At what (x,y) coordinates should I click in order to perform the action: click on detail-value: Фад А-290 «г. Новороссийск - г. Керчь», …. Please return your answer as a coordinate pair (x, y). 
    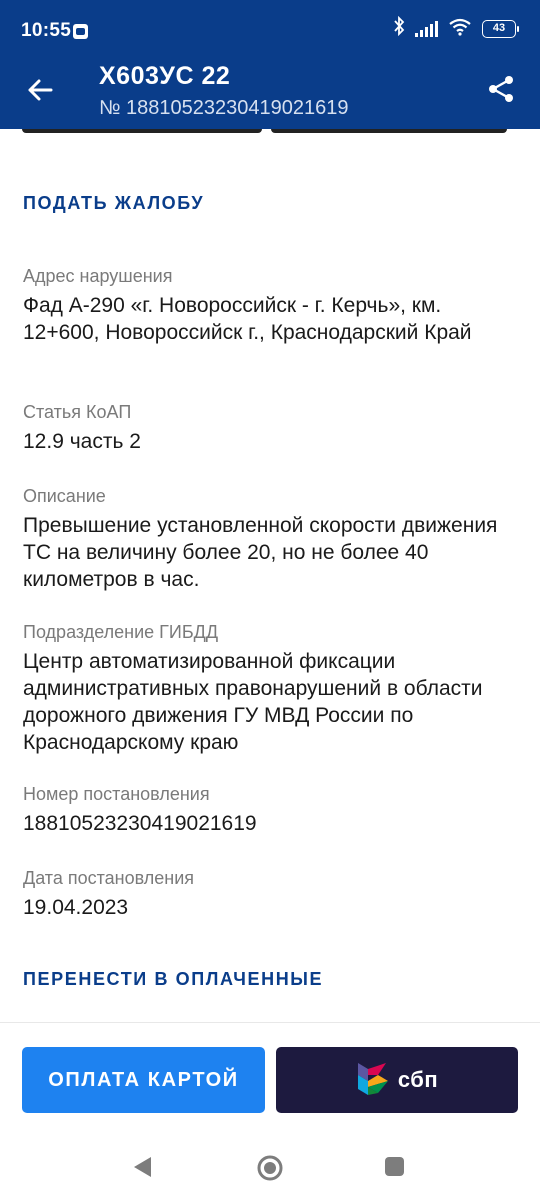
    Looking at the image, I should click on (247, 319).